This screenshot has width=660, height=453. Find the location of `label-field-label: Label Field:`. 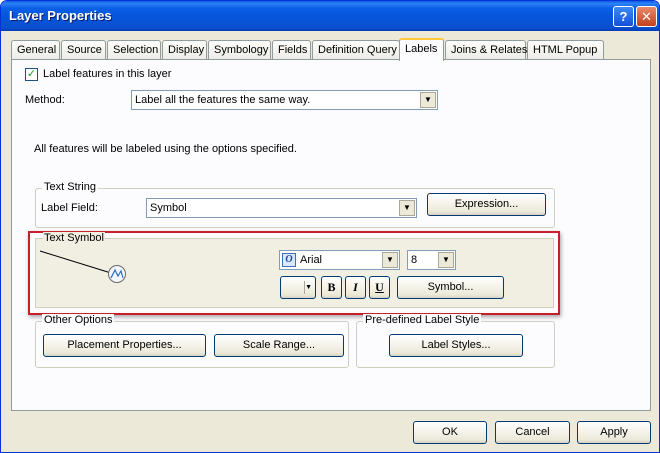

label-field-label: Label Field: is located at coordinates (69, 208).